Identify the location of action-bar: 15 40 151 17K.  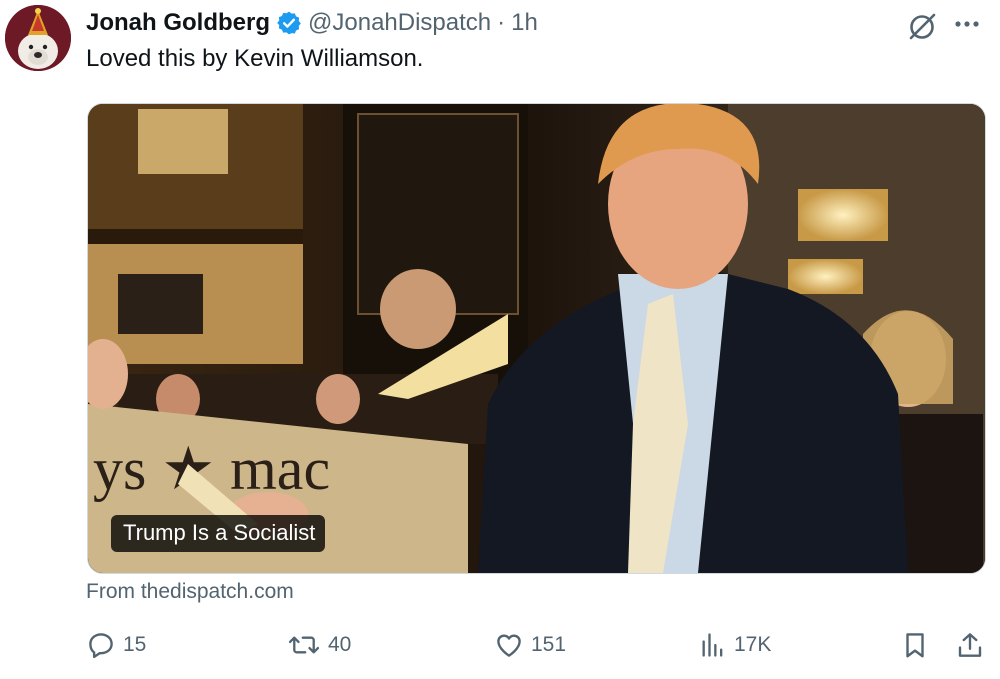
(500, 650).